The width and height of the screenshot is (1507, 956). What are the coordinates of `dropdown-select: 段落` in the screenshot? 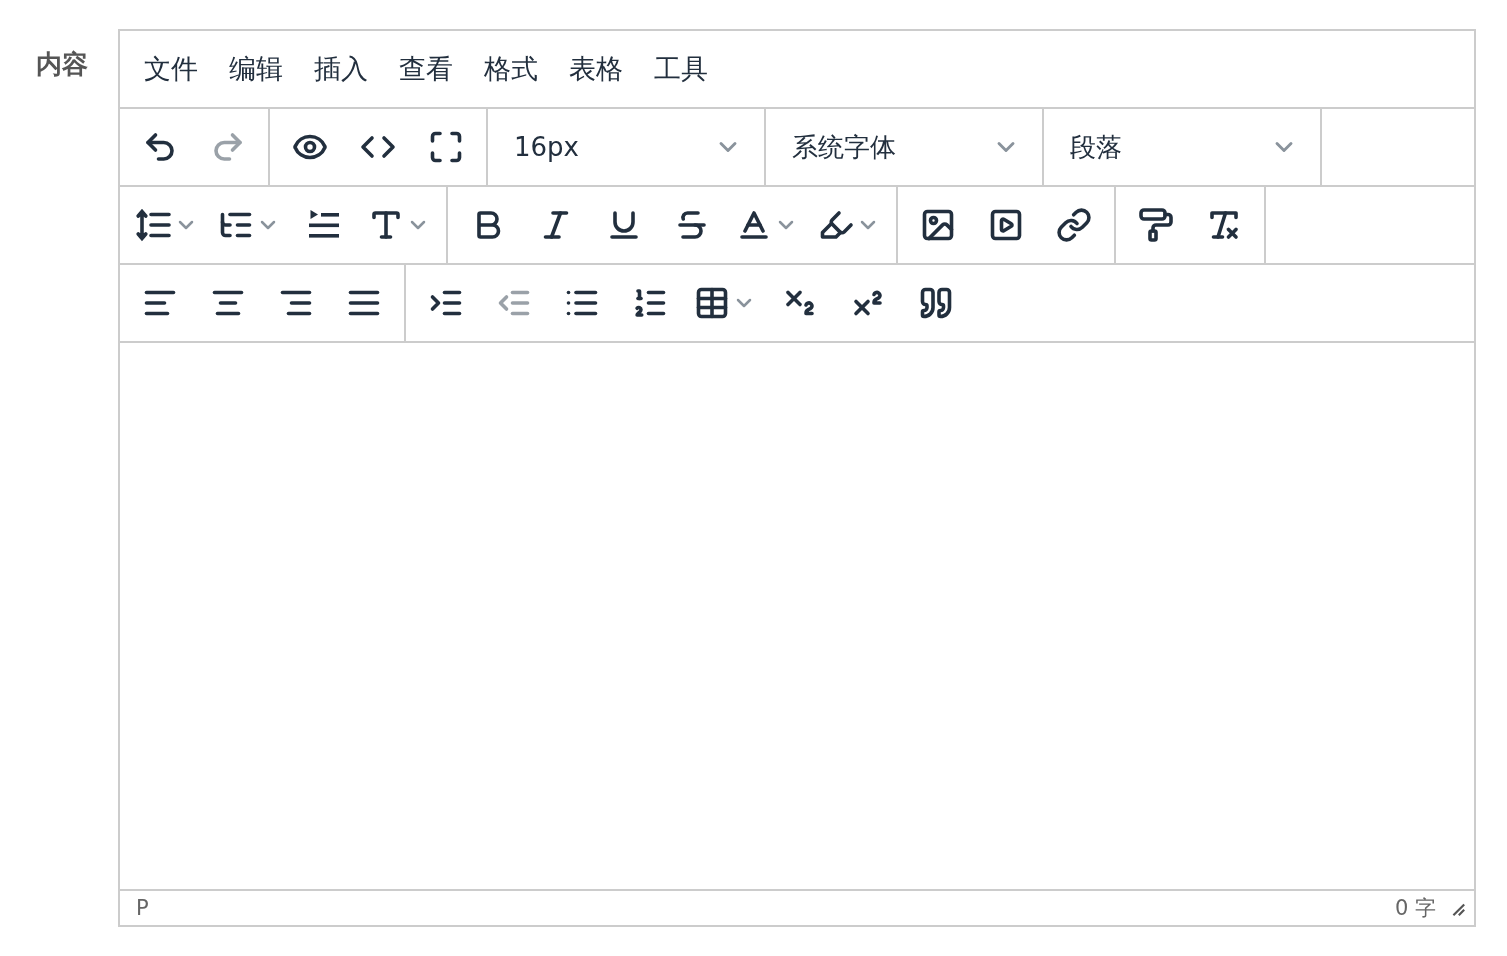 It's located at (1183, 147).